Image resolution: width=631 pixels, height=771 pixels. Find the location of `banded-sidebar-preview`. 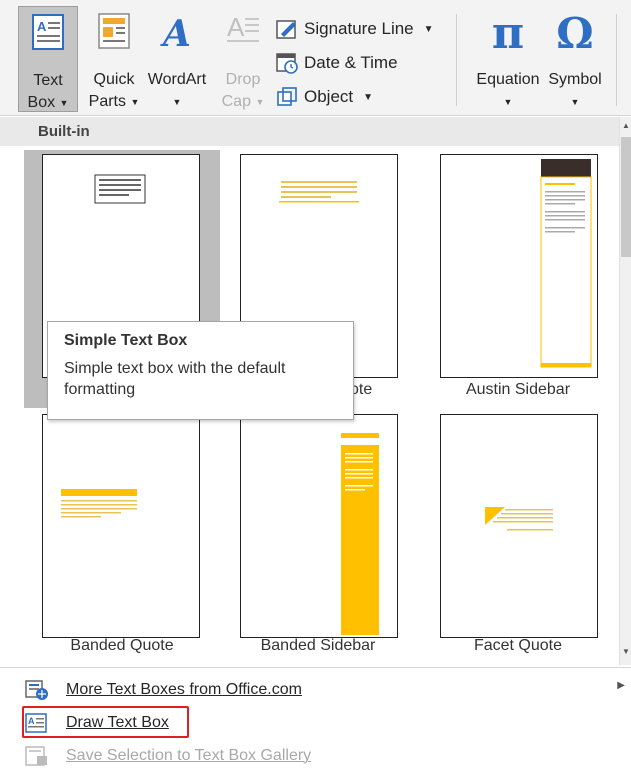

banded-sidebar-preview is located at coordinates (360, 534).